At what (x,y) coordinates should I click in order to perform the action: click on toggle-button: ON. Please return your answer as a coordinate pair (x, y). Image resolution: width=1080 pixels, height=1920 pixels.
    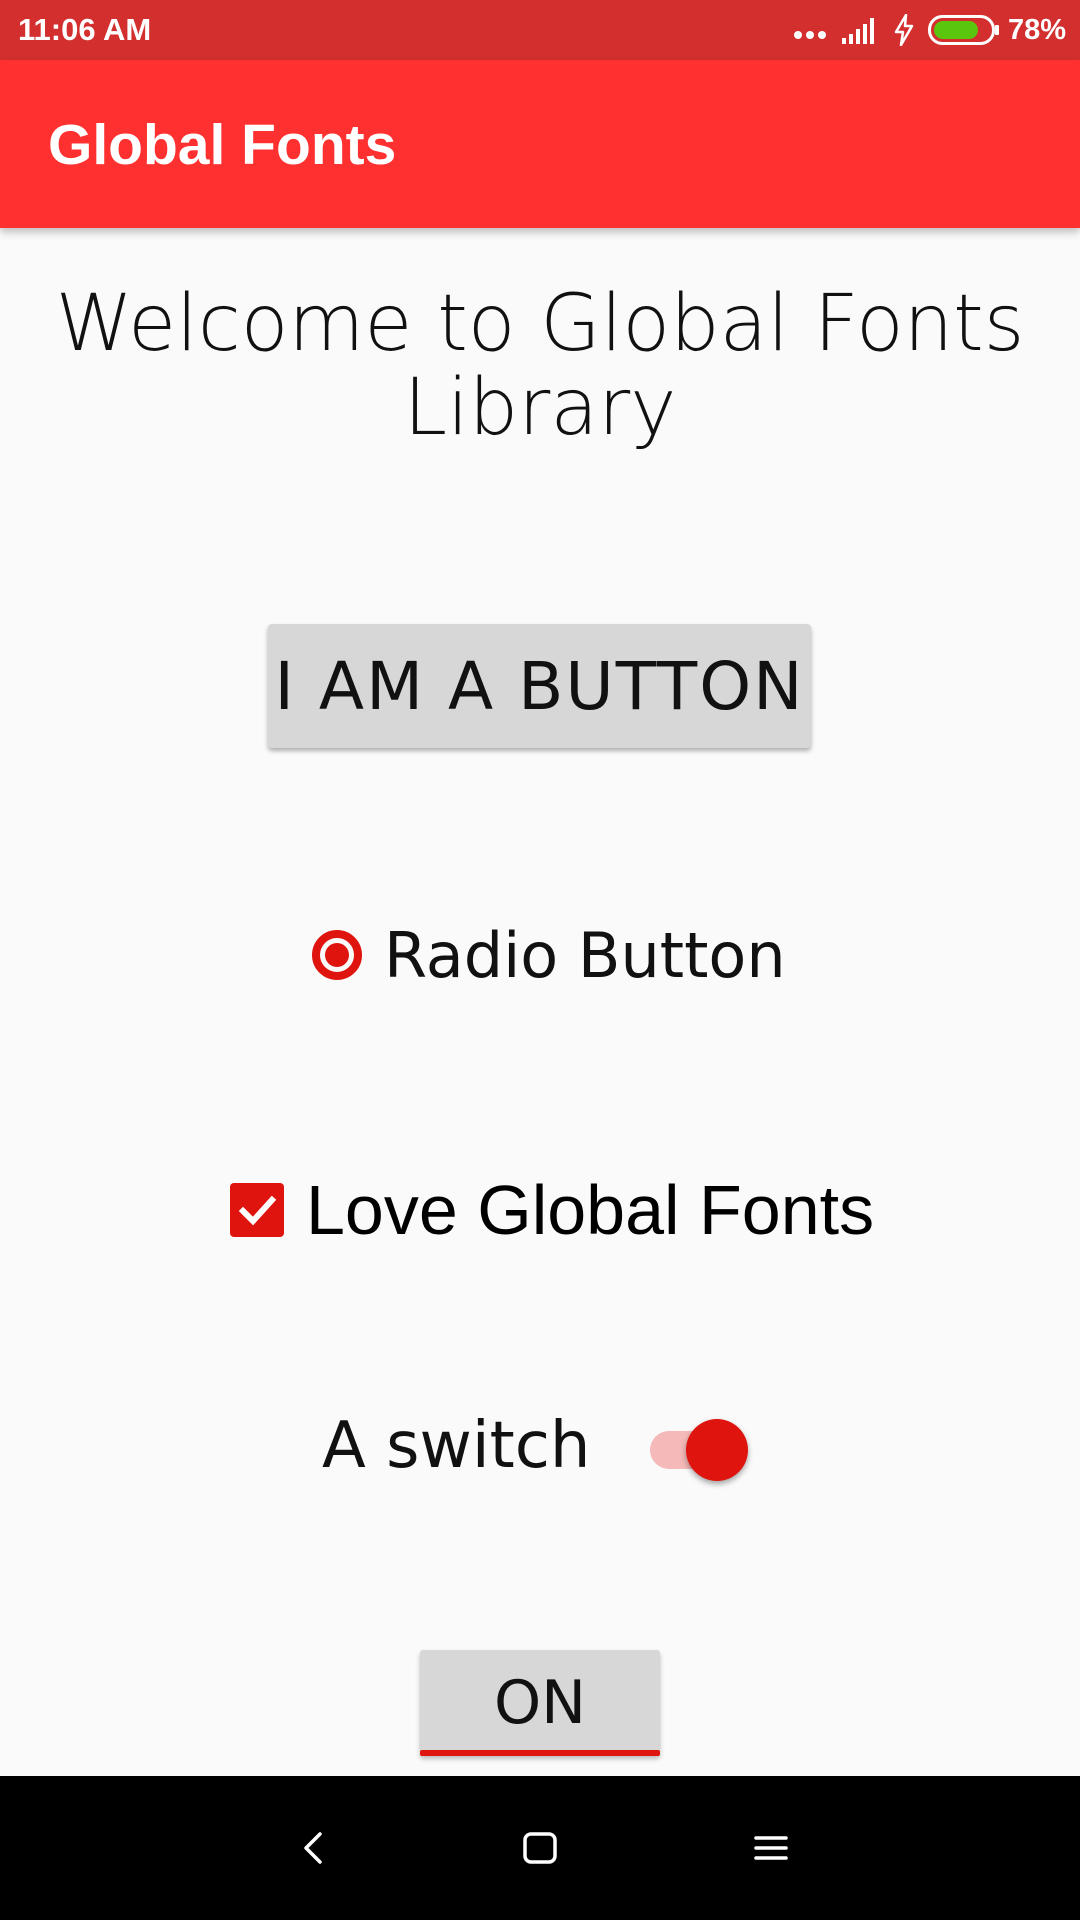
    Looking at the image, I should click on (540, 1703).